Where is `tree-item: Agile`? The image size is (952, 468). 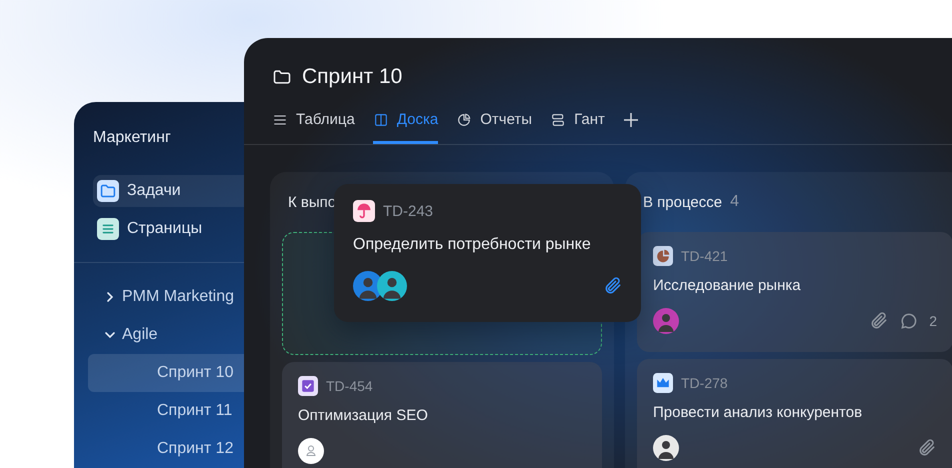
tree-item: Agile is located at coordinates (166, 335).